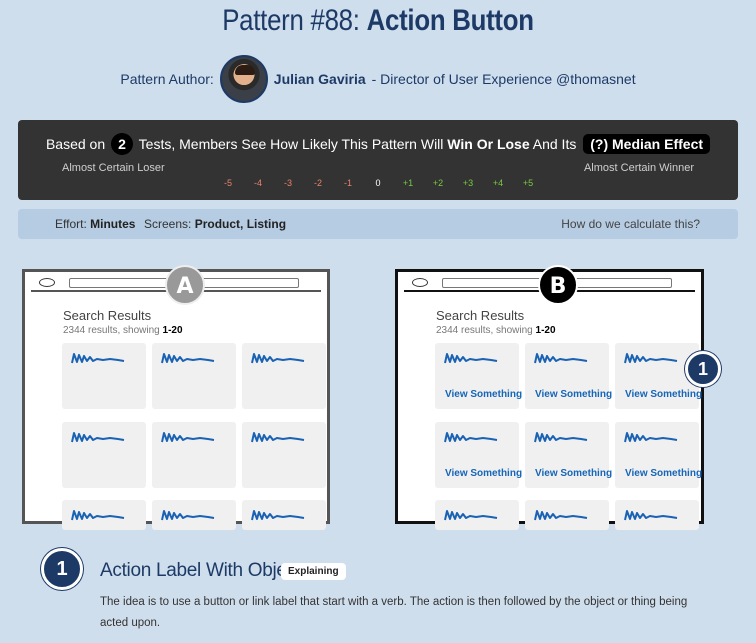 Image resolution: width=756 pixels, height=643 pixels. Describe the element at coordinates (438, 183) in the screenshot. I see `tick: +2` at that location.